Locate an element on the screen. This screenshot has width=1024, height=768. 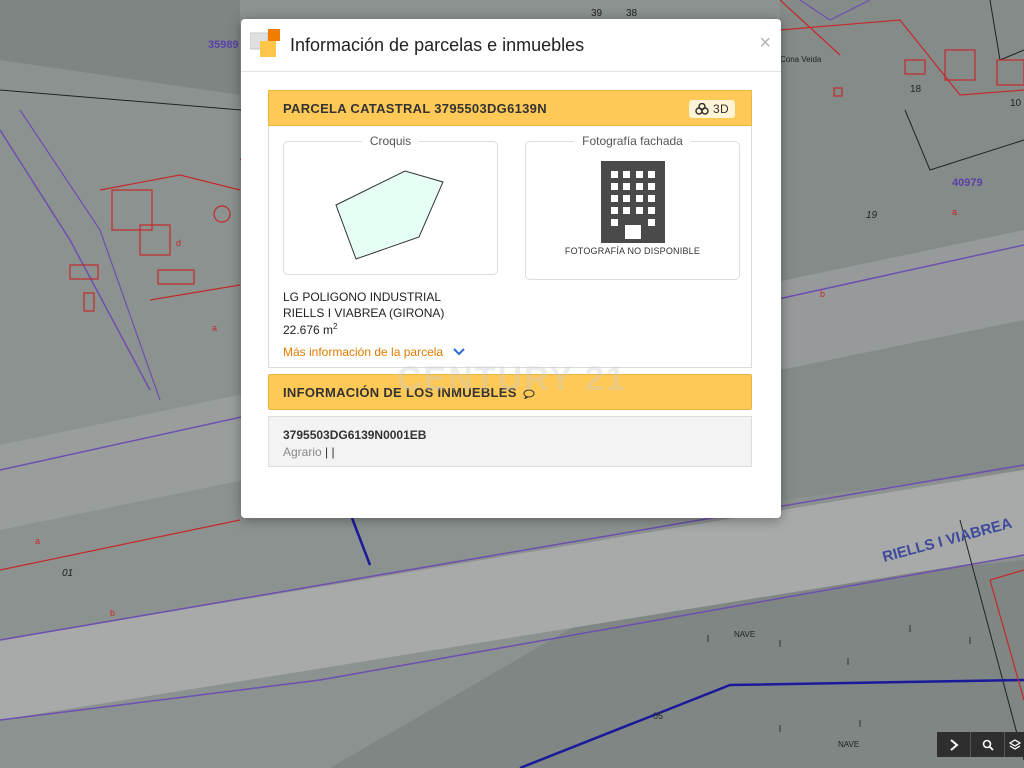
map-label: 35989 is located at coordinates (223, 45).